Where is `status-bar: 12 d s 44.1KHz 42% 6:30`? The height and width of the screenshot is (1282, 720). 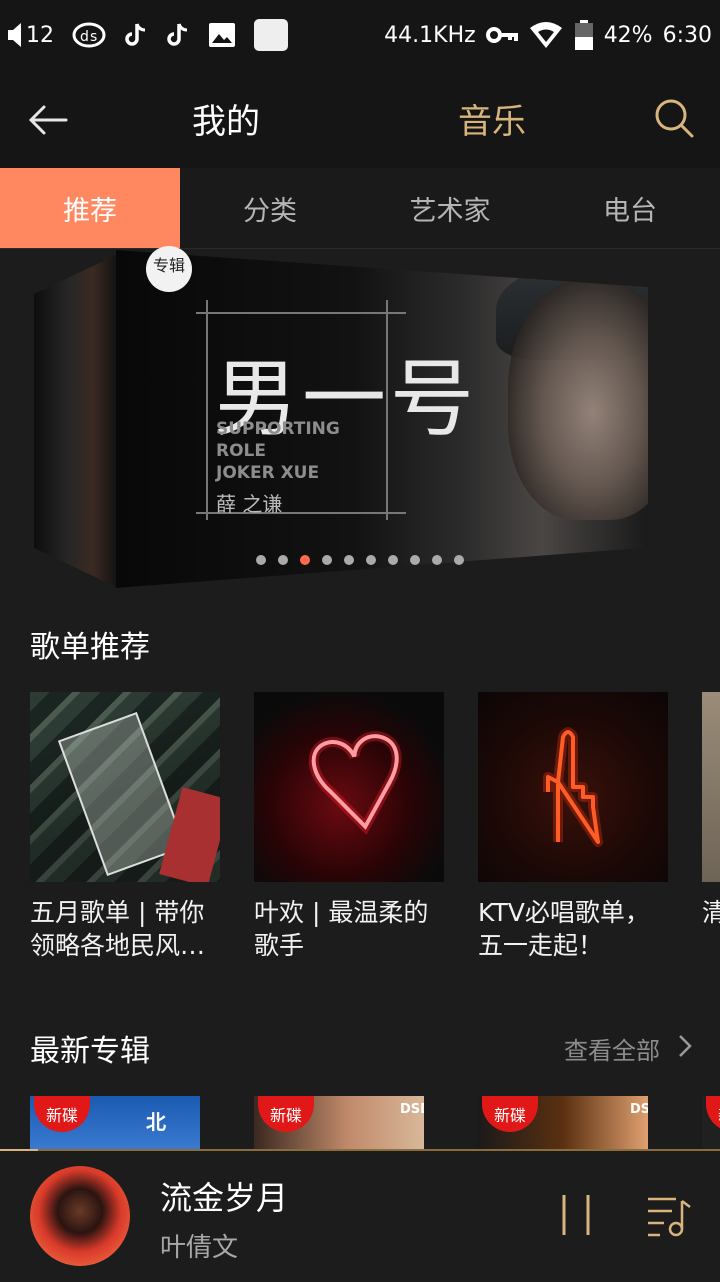
status-bar: 12 d s 44.1KHz 42% 6:30 is located at coordinates (360, 35).